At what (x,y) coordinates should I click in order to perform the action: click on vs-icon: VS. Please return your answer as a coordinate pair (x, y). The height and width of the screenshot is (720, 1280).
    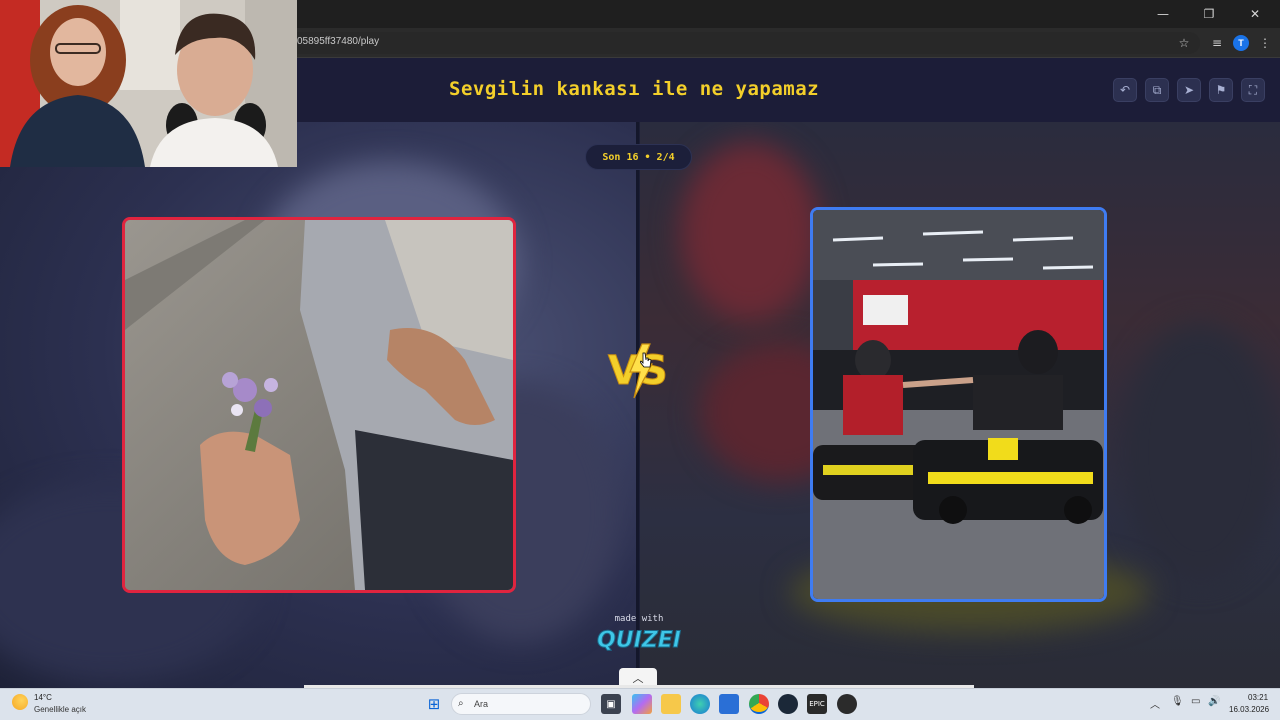
    Looking at the image, I should click on (638, 371).